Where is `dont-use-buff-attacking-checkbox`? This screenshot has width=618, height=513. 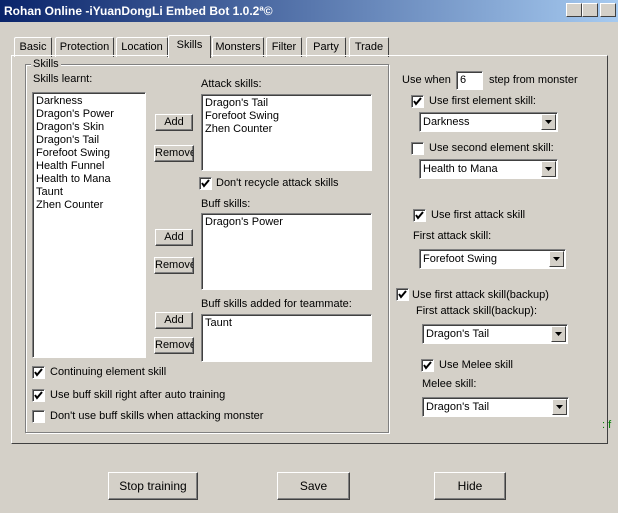
dont-use-buff-attacking-checkbox is located at coordinates (38, 416).